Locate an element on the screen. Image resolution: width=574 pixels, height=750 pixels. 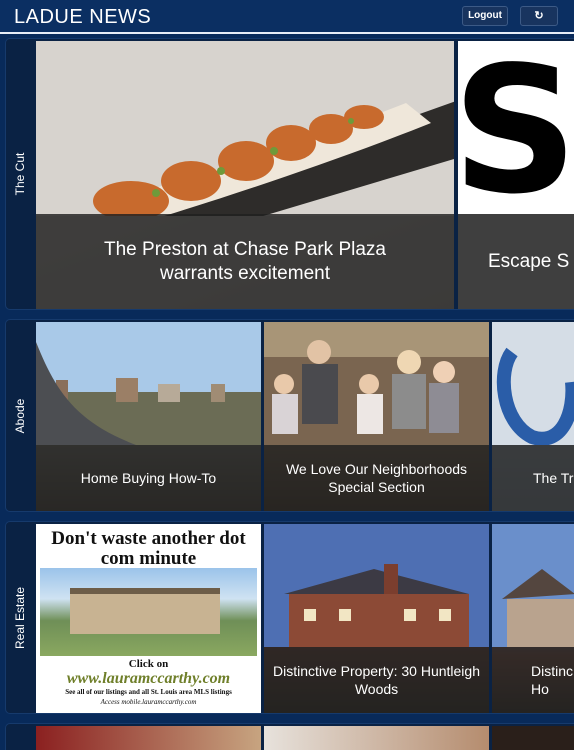
article-card-escape: SC Escape S is located at coordinates (516, 175).